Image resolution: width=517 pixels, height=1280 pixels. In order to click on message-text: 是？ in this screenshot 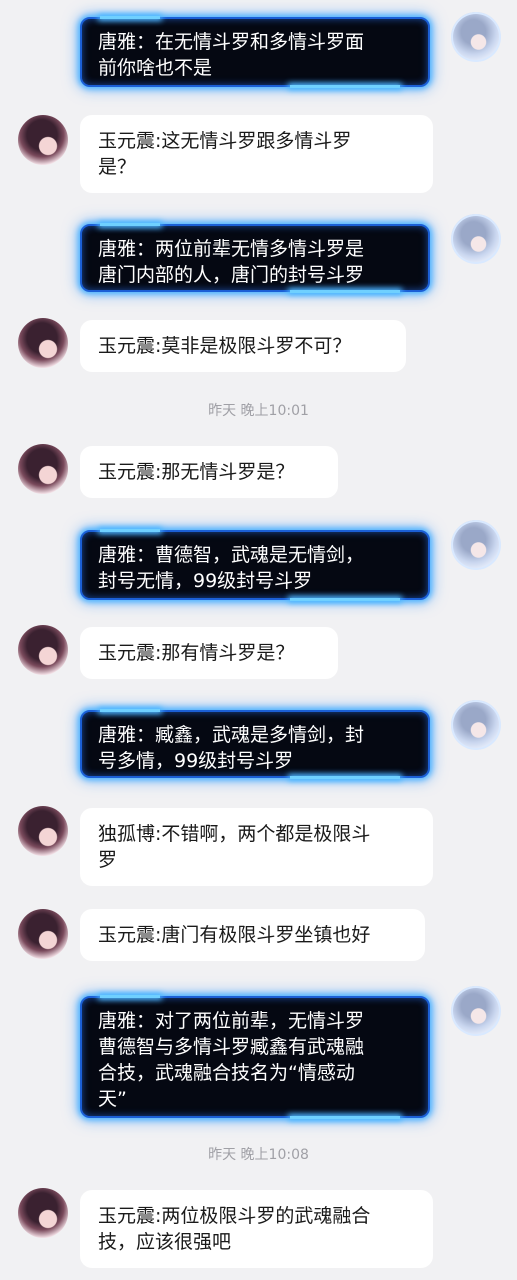, I will do `click(117, 167)`.